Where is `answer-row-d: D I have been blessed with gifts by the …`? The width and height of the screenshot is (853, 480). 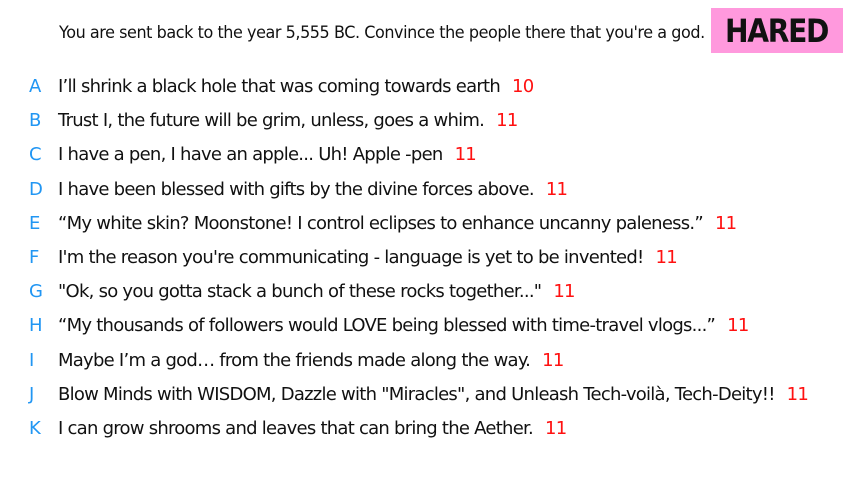 answer-row-d: D I have been blessed with gifts by the … is located at coordinates (426, 190).